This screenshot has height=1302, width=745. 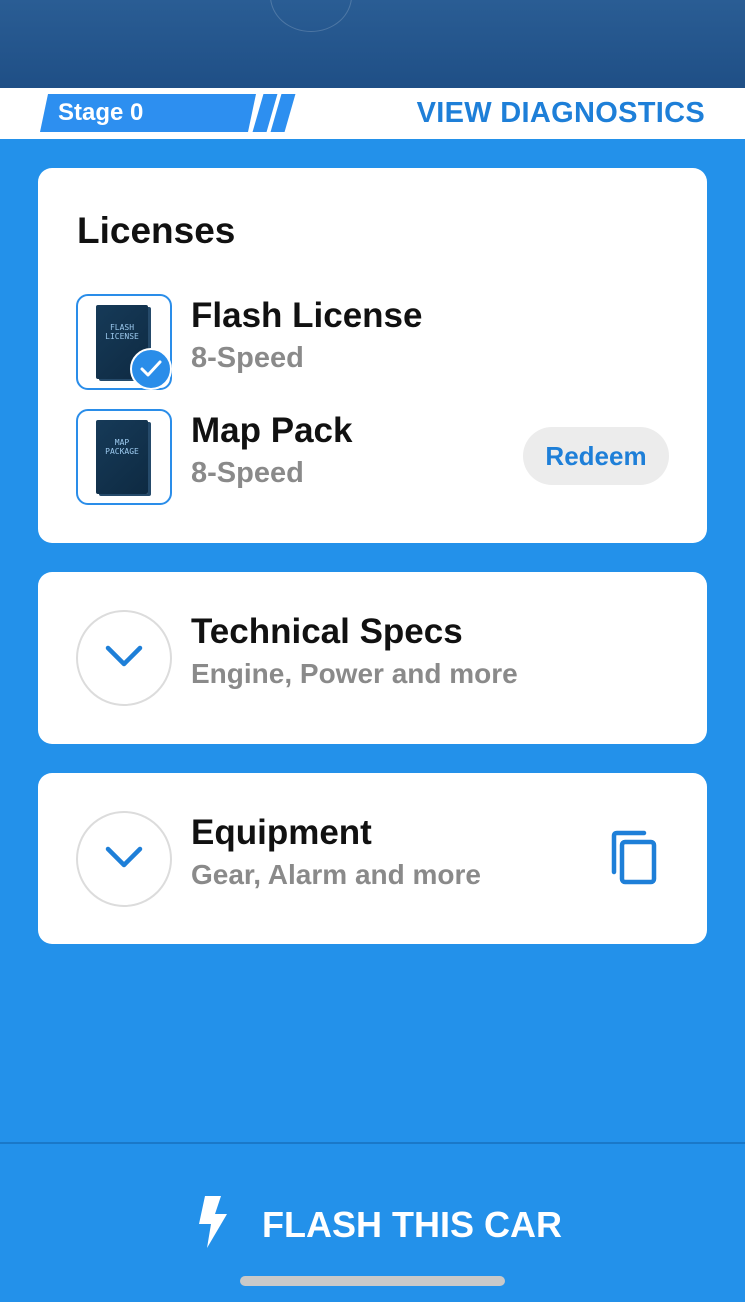 What do you see at coordinates (634, 858) in the screenshot?
I see `copy-icon` at bounding box center [634, 858].